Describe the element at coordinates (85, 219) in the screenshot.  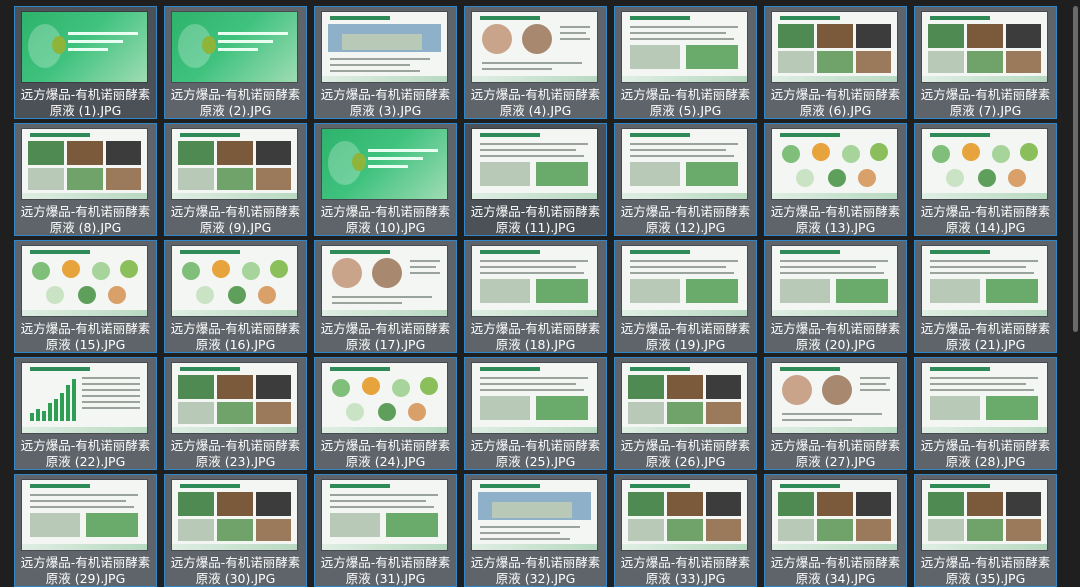
I see `file-name-label: 远方爆品-有机诺丽酵素 原液 (8).JPG` at that location.